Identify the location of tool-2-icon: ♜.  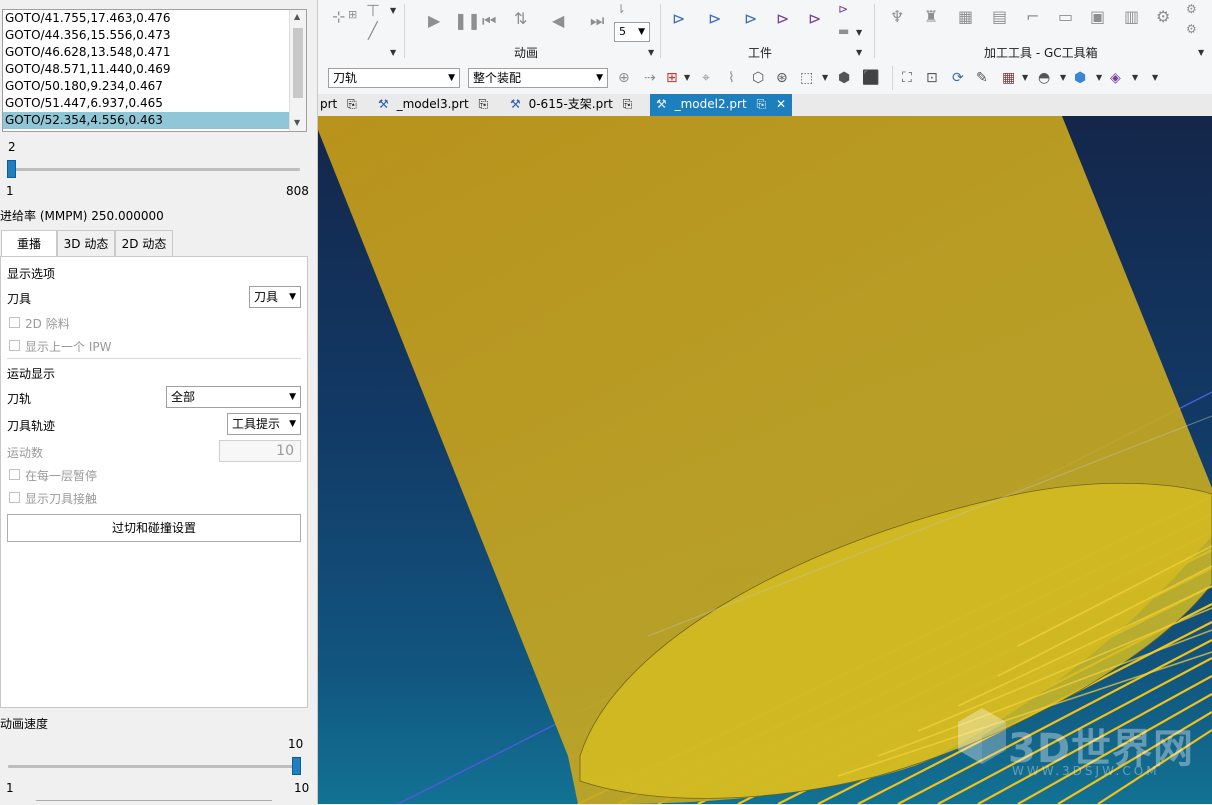
(931, 17).